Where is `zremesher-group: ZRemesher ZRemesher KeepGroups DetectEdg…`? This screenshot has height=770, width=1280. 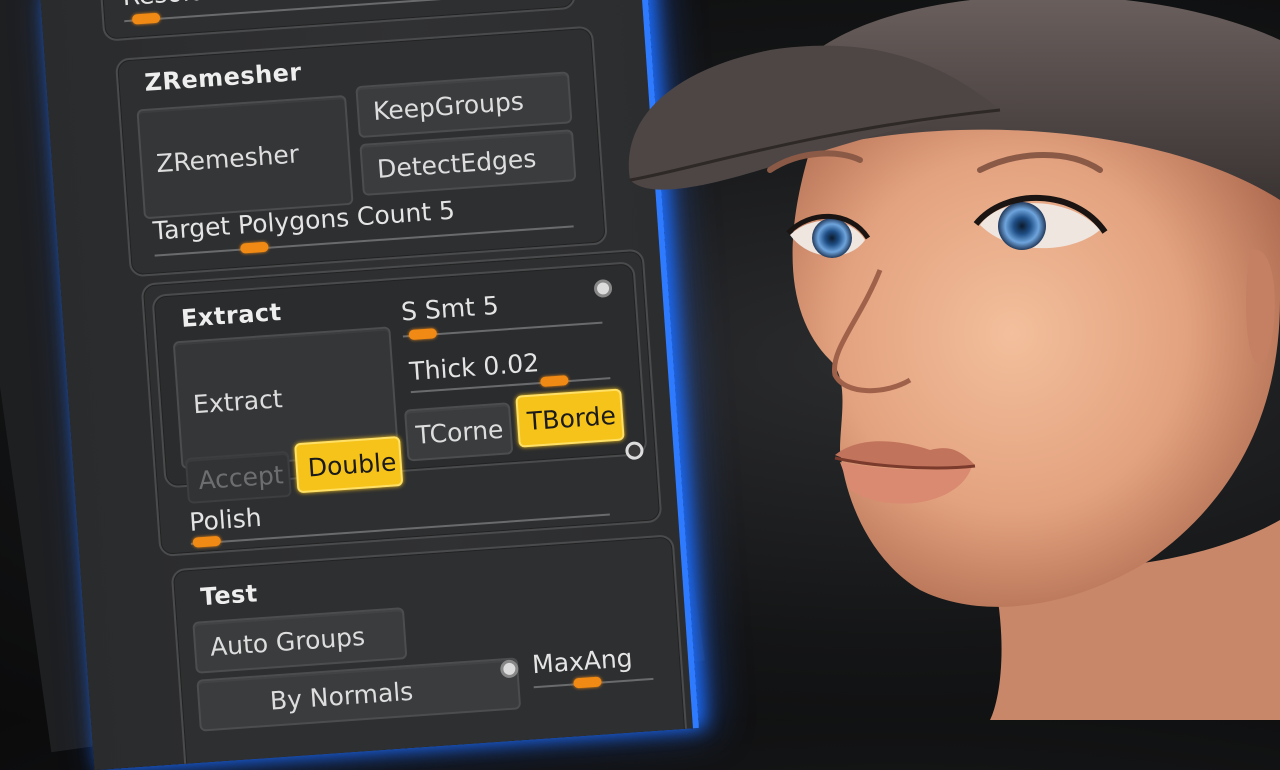 zremesher-group: ZRemesher ZRemesher KeepGroups DetectEdg… is located at coordinates (361, 151).